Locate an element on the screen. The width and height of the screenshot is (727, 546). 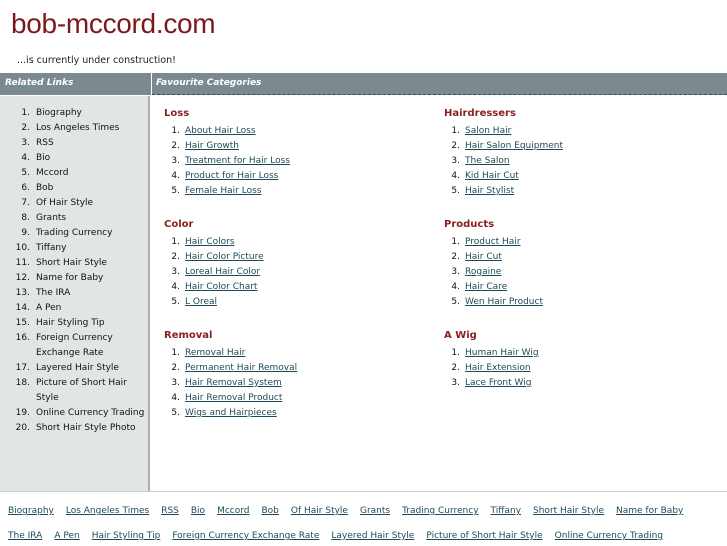
sidebar-item-label: Layered Hair Style is located at coordinates (77, 368).